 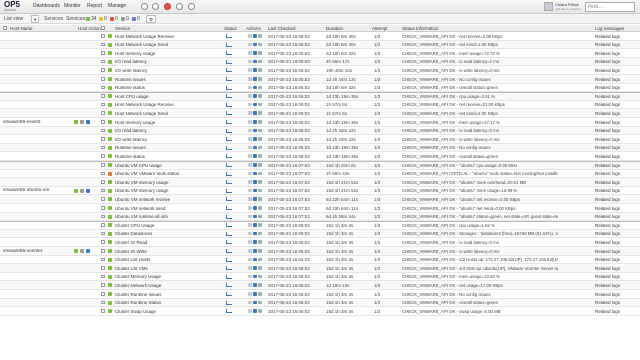 What do you see at coordinates (94, 19) in the screenshot?
I see `ok-count: 34` at bounding box center [94, 19].